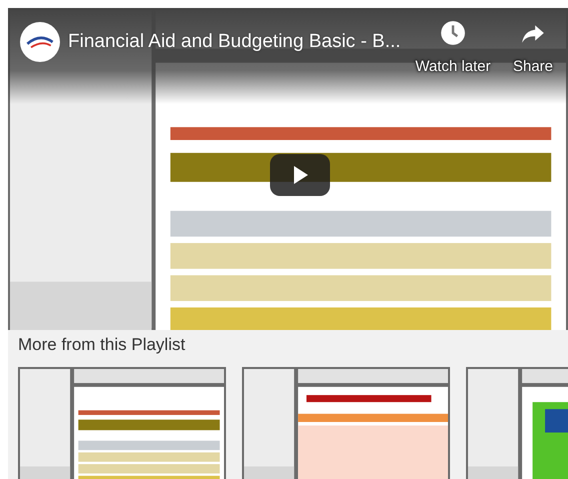 This screenshot has width=568, height=479. I want to click on watch-later-button: Watch later, so click(453, 47).